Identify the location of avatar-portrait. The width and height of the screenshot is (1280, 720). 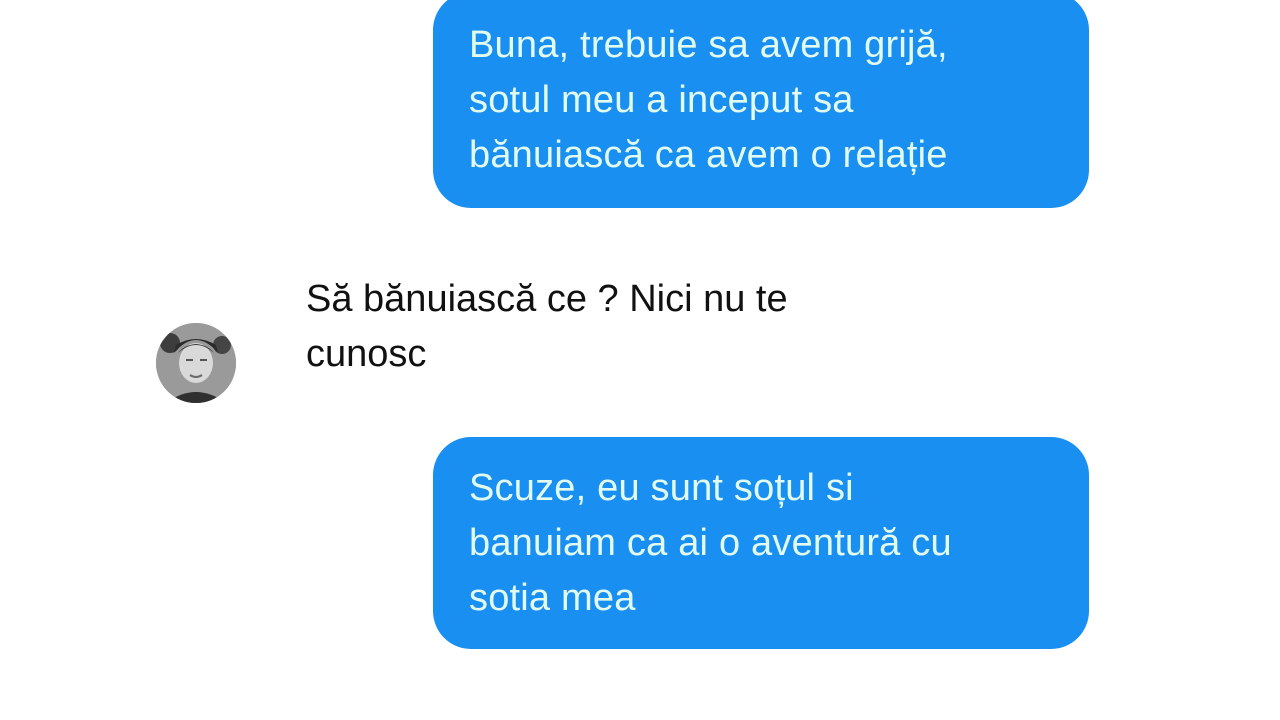
(196, 363).